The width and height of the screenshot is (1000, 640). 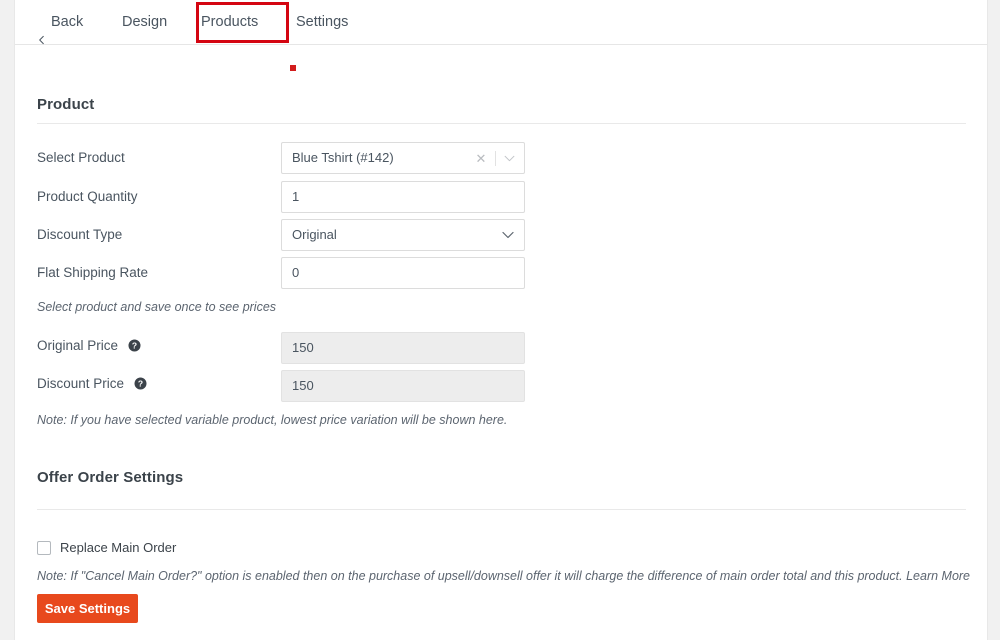 I want to click on select-indicators: ✕, so click(x=495, y=158).